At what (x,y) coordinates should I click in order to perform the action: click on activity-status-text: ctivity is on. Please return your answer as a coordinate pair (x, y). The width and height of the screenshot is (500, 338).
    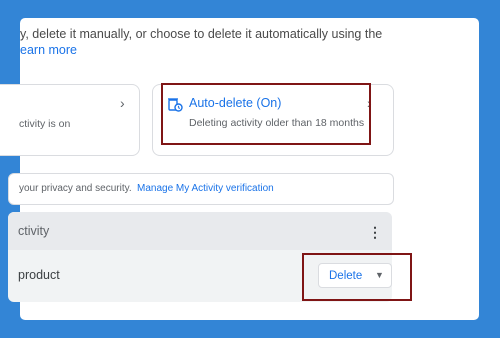
    Looking at the image, I should click on (45, 124).